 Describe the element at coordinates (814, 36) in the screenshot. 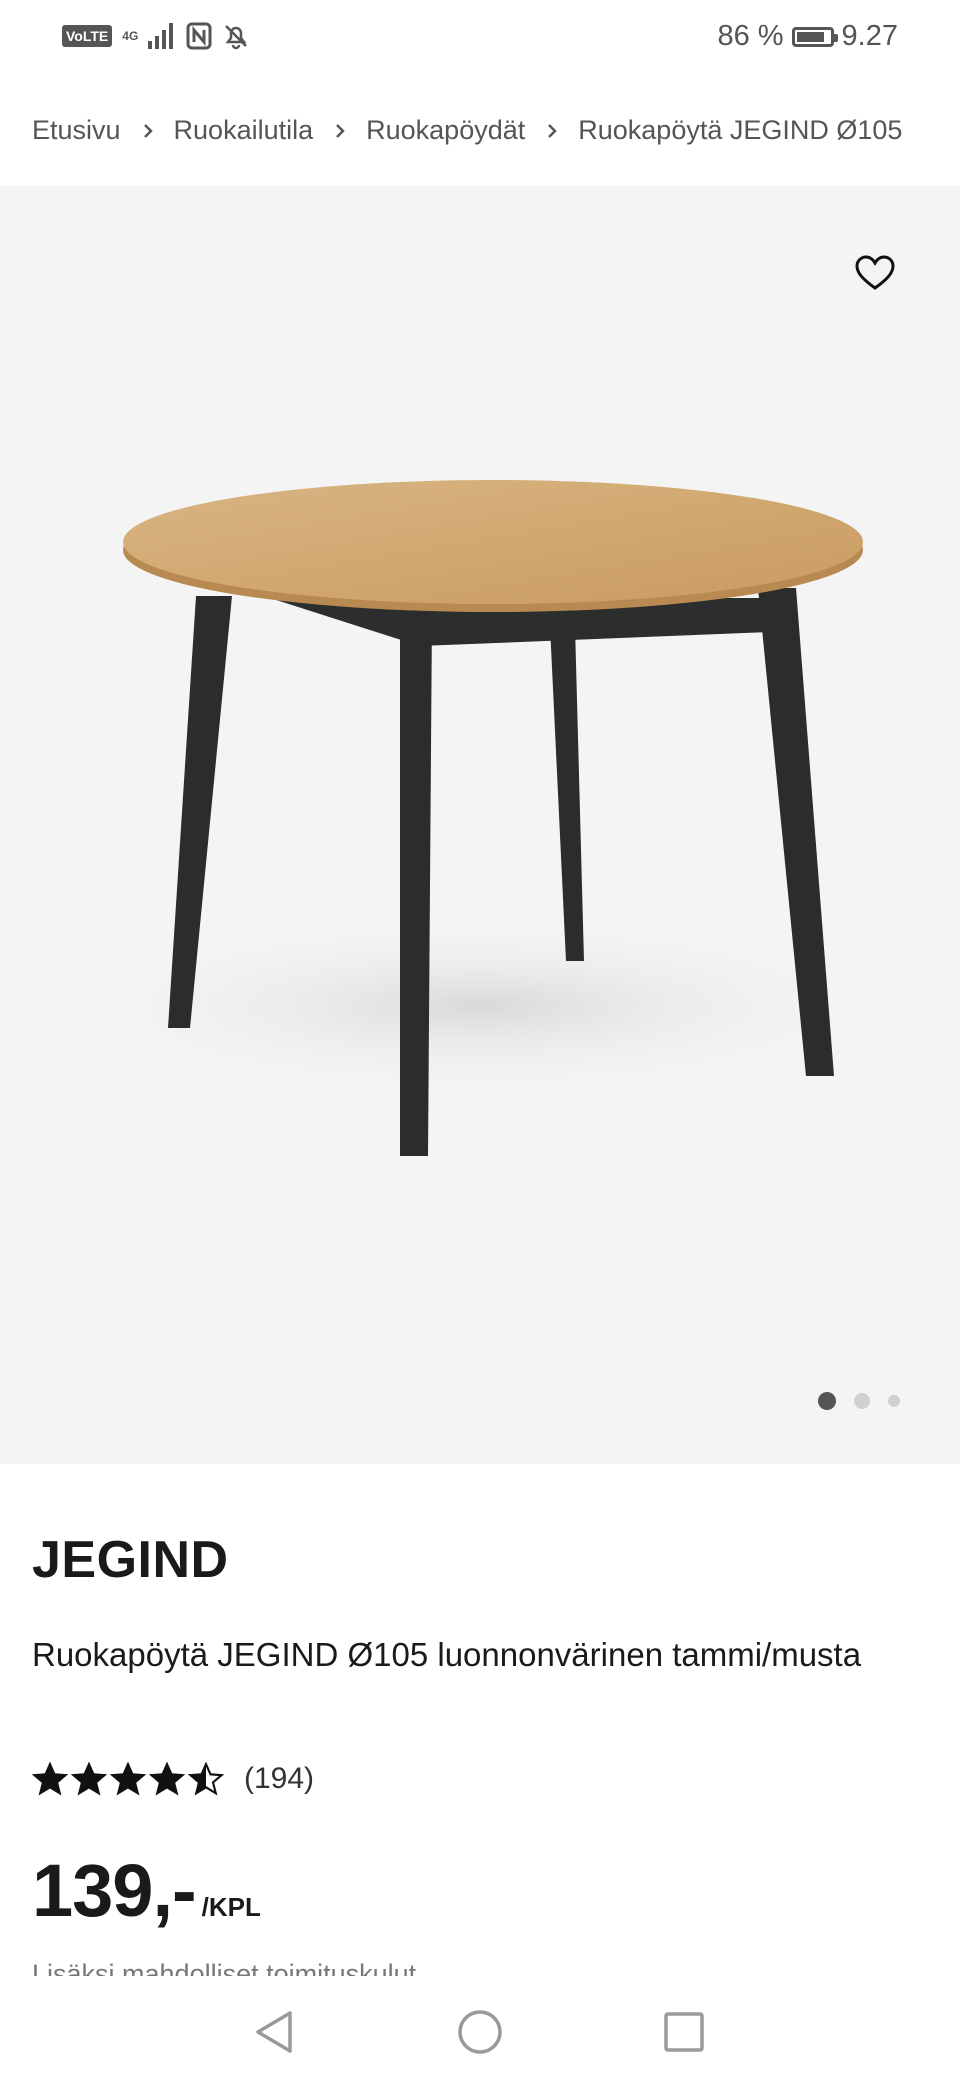

I see `battery-icon` at that location.